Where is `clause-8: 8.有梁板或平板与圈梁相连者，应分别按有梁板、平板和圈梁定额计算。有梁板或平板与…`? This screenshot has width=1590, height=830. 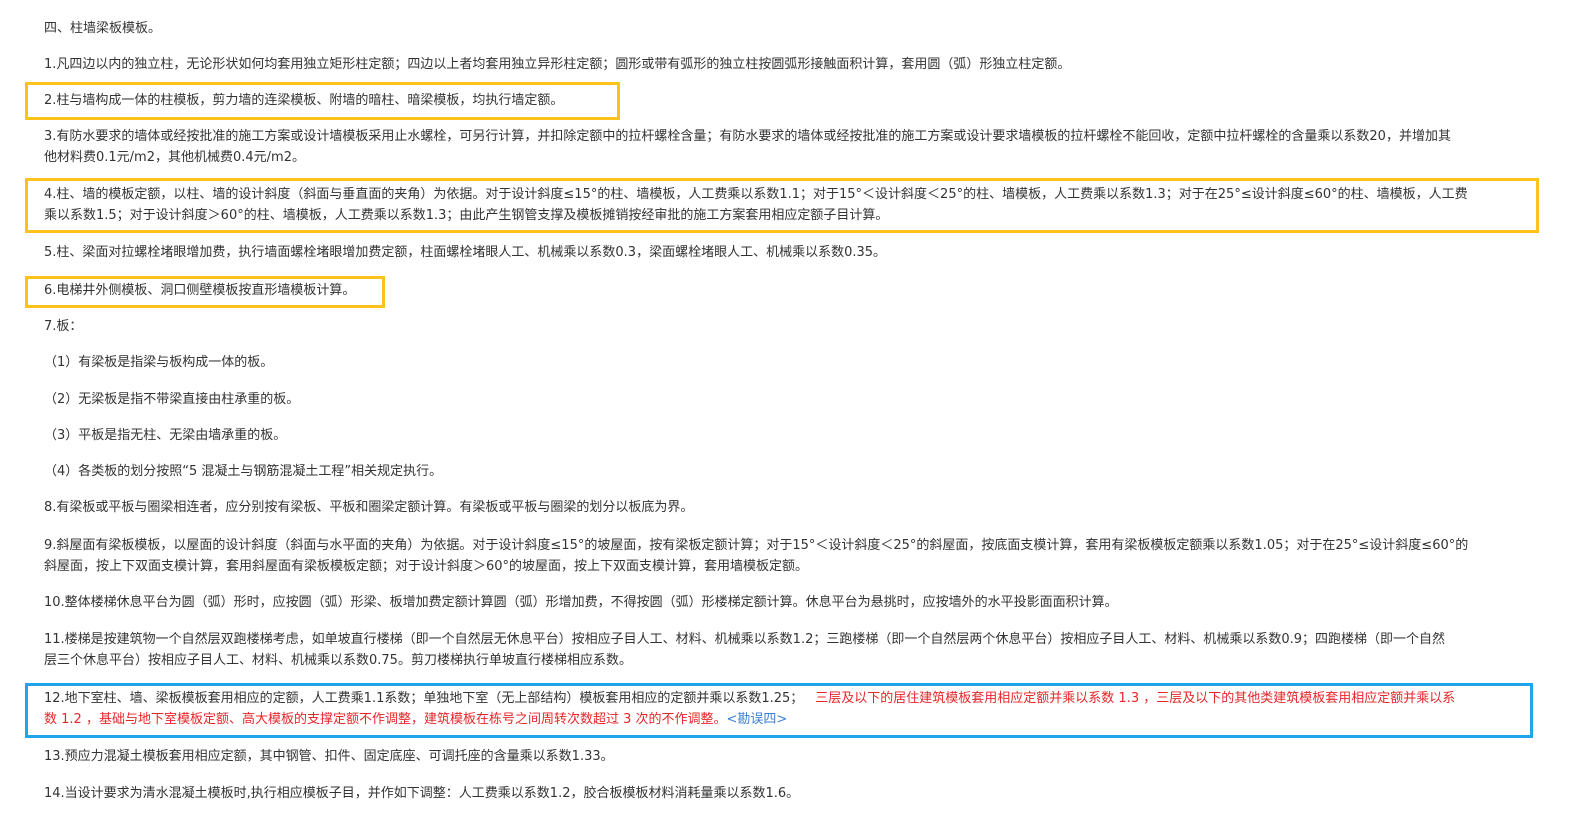
clause-8: 8.有梁板或平板与圈梁相连者，应分别按有梁板、平板和圈梁定额计算。有梁板或平板与… is located at coordinates (369, 507).